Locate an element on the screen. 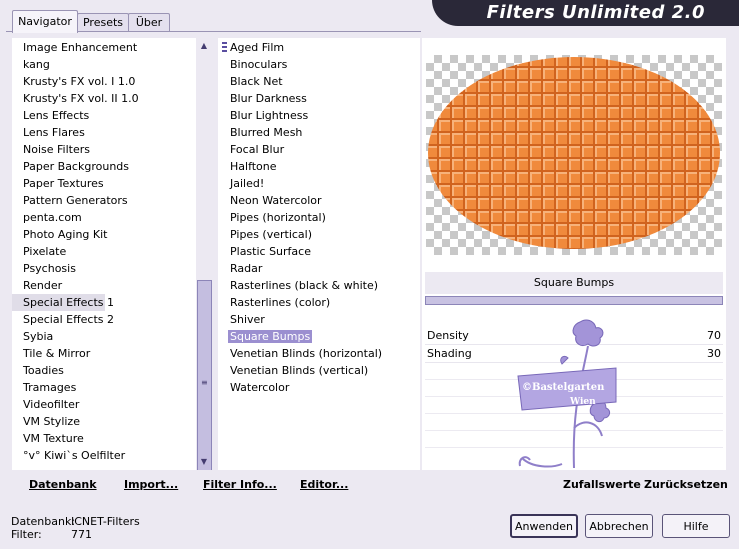 The image size is (739, 549). filter-item: Rasterlines (color) is located at coordinates (323, 302).